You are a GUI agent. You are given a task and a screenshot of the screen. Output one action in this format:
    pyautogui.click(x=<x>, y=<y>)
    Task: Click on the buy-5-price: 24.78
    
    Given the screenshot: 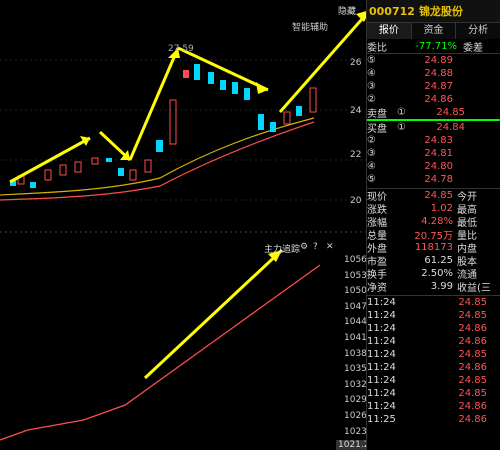 What is the action you would take?
    pyautogui.click(x=438, y=179)
    